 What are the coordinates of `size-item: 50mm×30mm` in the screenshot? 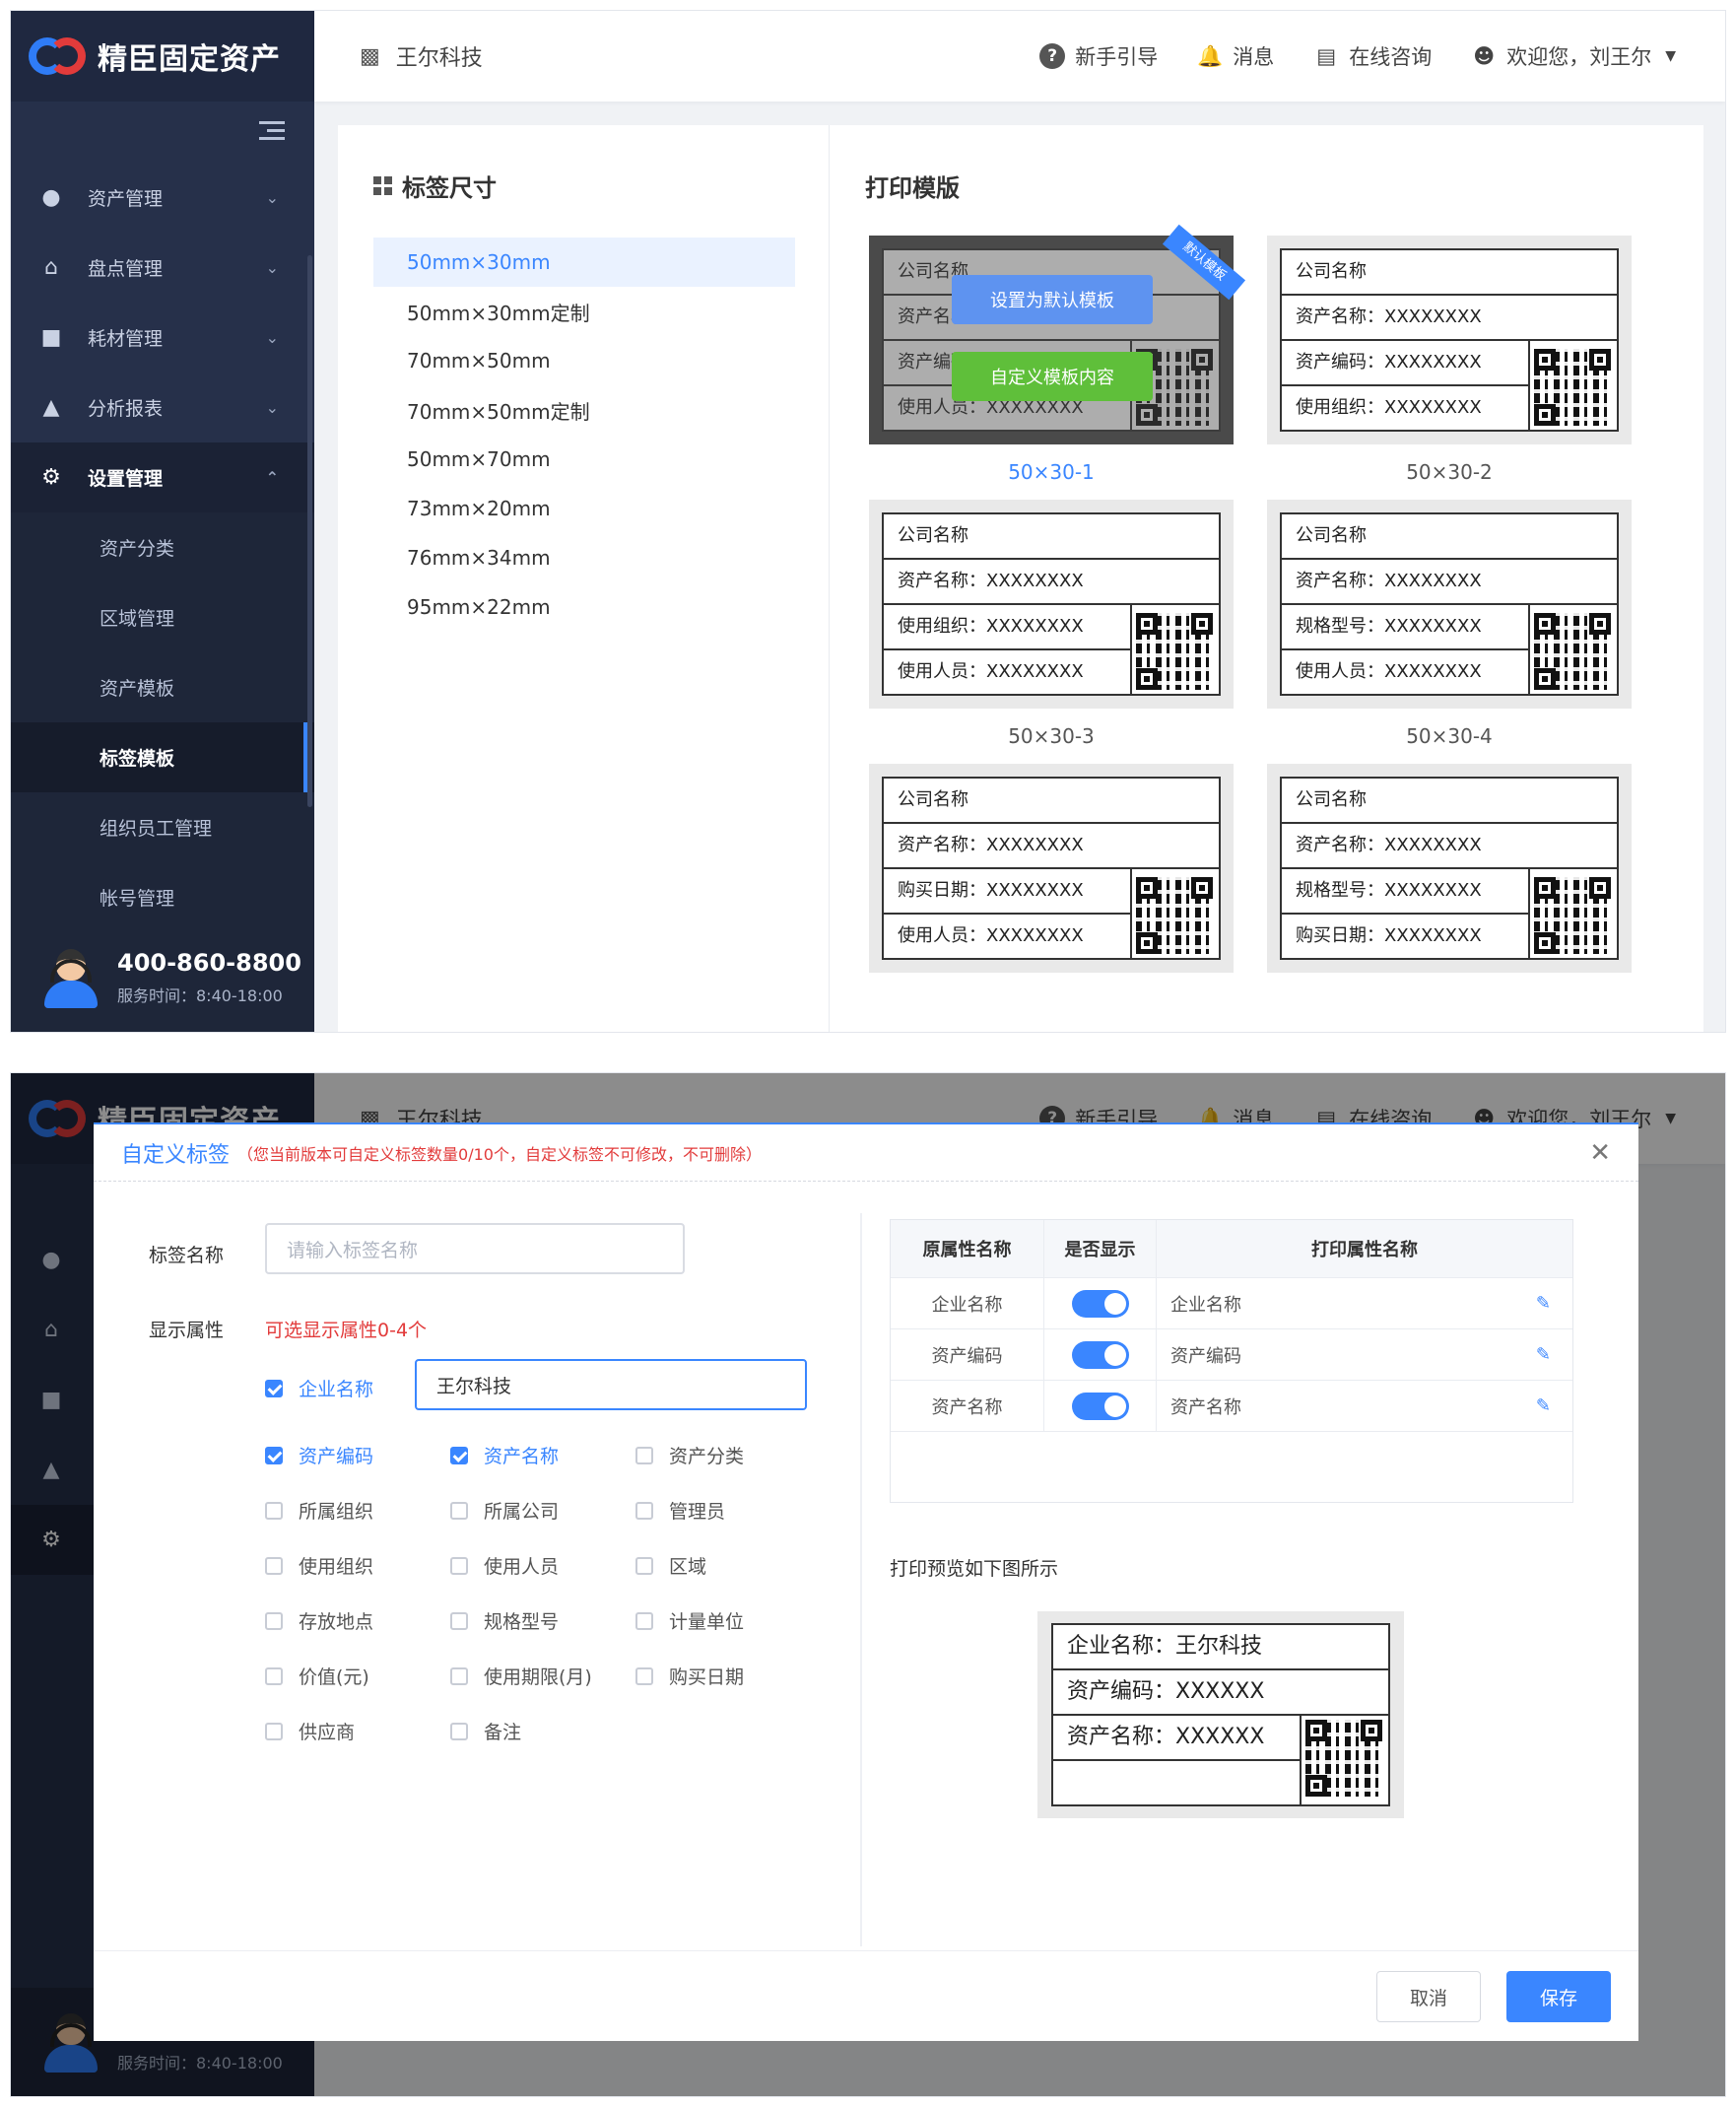 It's located at (584, 262).